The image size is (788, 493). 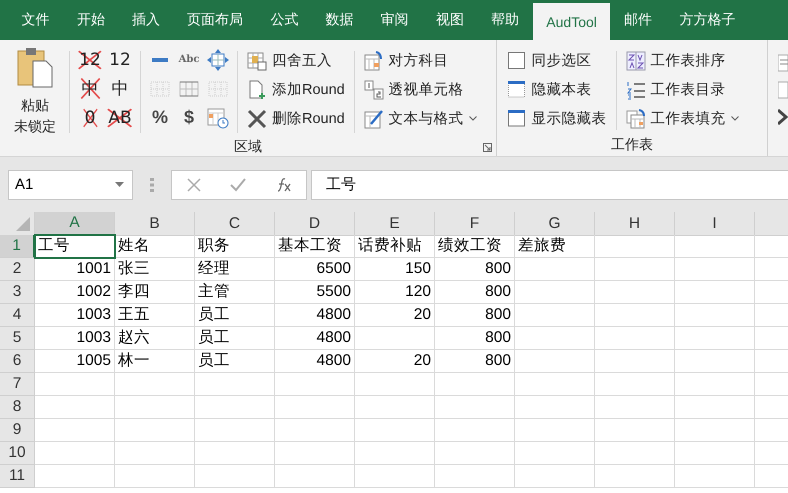 I want to click on group-label: 工作表, so click(x=632, y=144).